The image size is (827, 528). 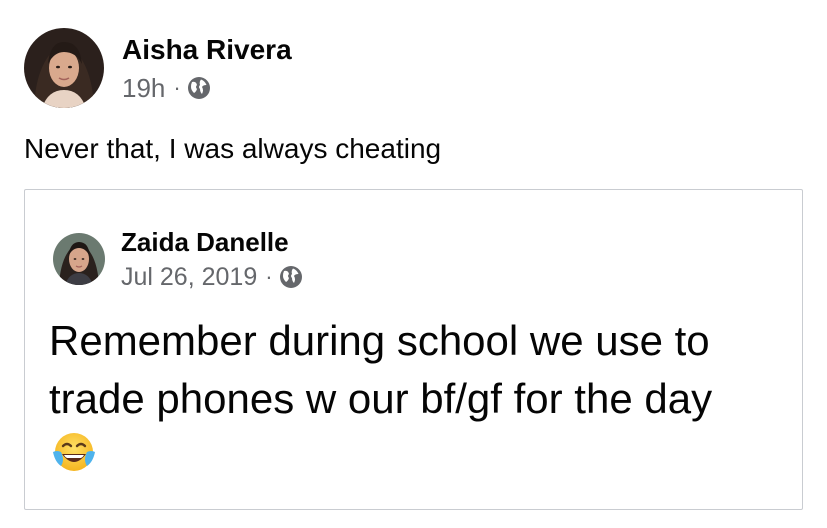 I want to click on shared-post-meta: Jul 26, 2019 ·, so click(x=212, y=277).